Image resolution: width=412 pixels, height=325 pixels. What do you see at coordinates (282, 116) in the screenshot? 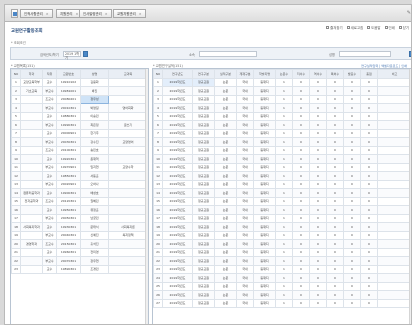
I see `table-row: 5 2019학년도 정규교원 논문 국내 등재지 1 0 0 0 0 0` at bounding box center [282, 116].